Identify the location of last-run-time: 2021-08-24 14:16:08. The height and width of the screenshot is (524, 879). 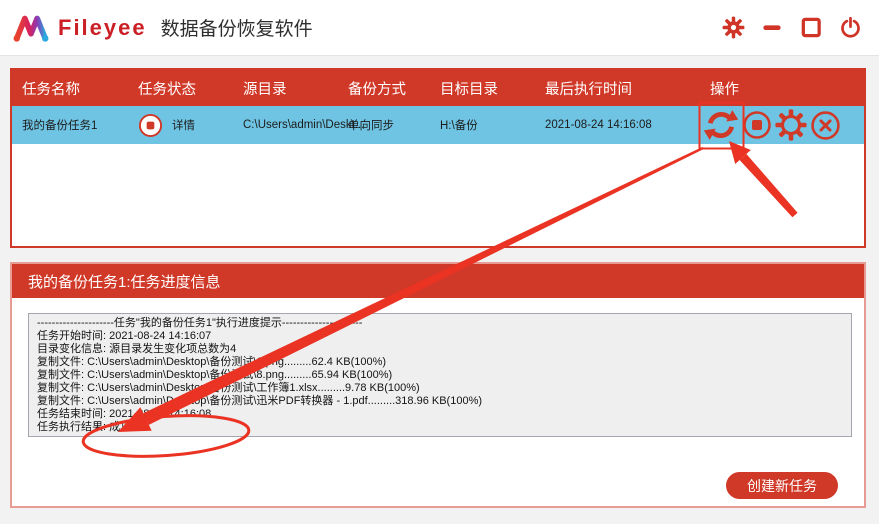
(598, 125).